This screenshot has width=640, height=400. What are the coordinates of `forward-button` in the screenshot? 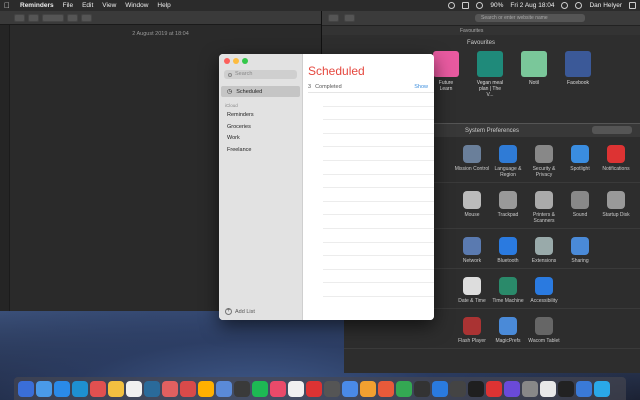 It's located at (349, 18).